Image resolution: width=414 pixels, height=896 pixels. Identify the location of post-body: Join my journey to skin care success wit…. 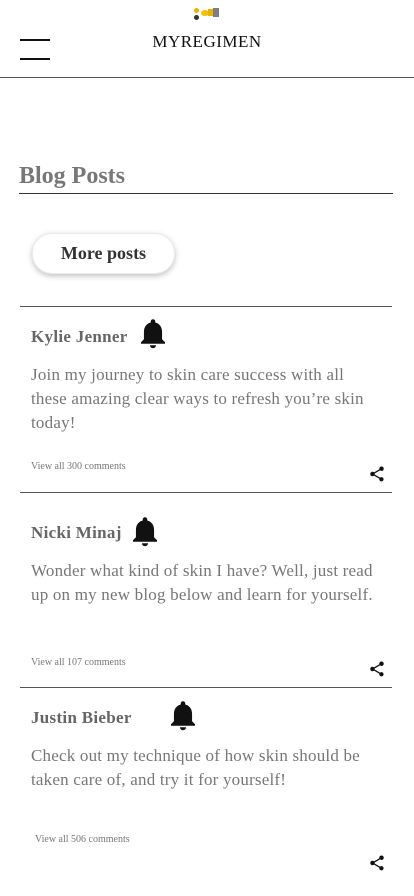
(197, 398).